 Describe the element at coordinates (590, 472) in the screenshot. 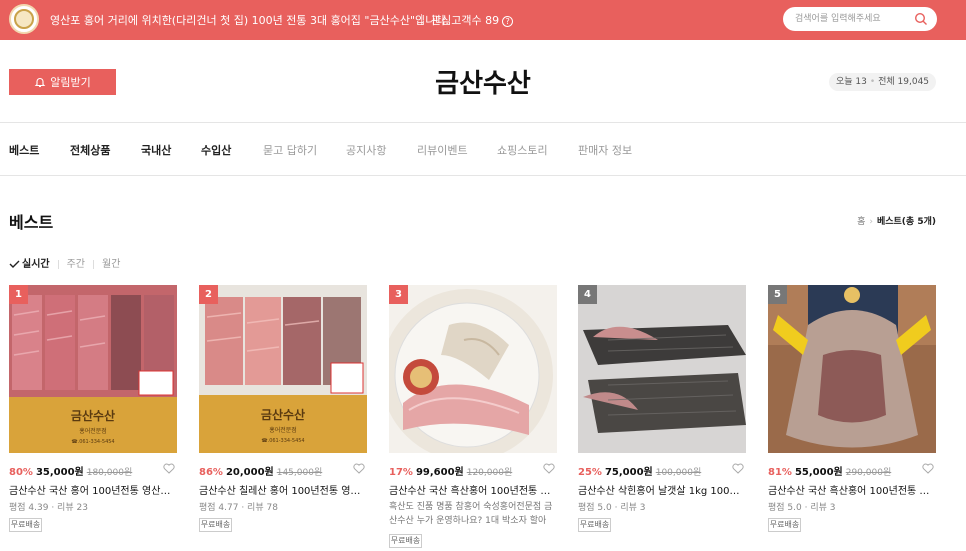

I see `discount-rate: 25%` at that location.